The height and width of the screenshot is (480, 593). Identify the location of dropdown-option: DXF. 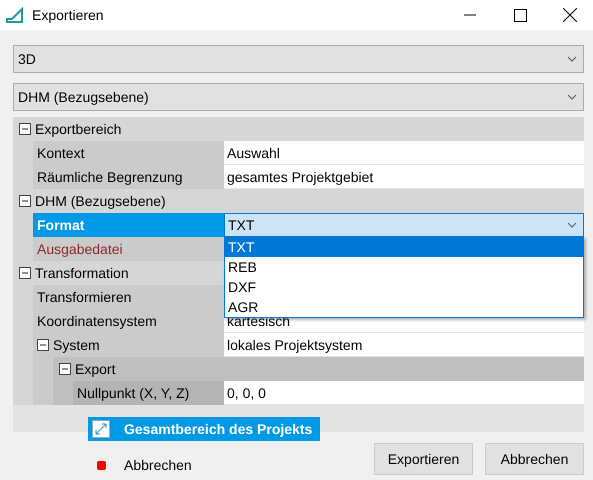
(404, 287).